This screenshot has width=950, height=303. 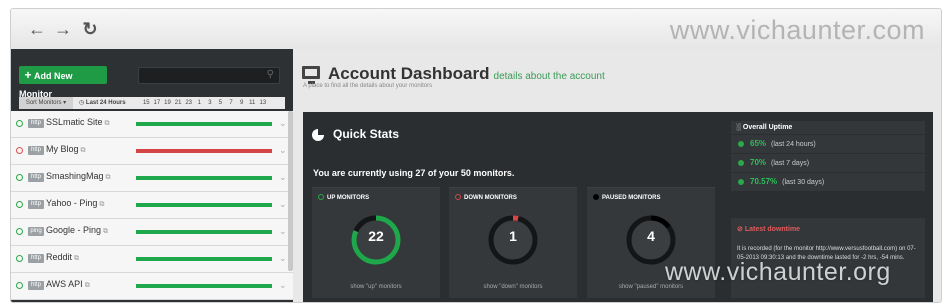 What do you see at coordinates (772, 229) in the screenshot?
I see `latest-downtime-title: Latest downtime` at bounding box center [772, 229].